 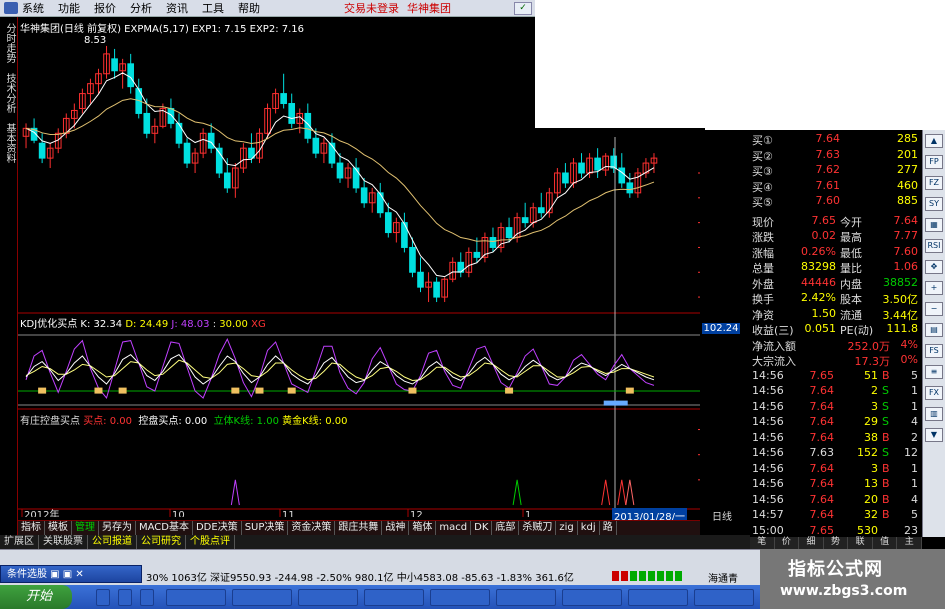 What do you see at coordinates (934, 351) in the screenshot?
I see `fs-icon: FS` at bounding box center [934, 351].